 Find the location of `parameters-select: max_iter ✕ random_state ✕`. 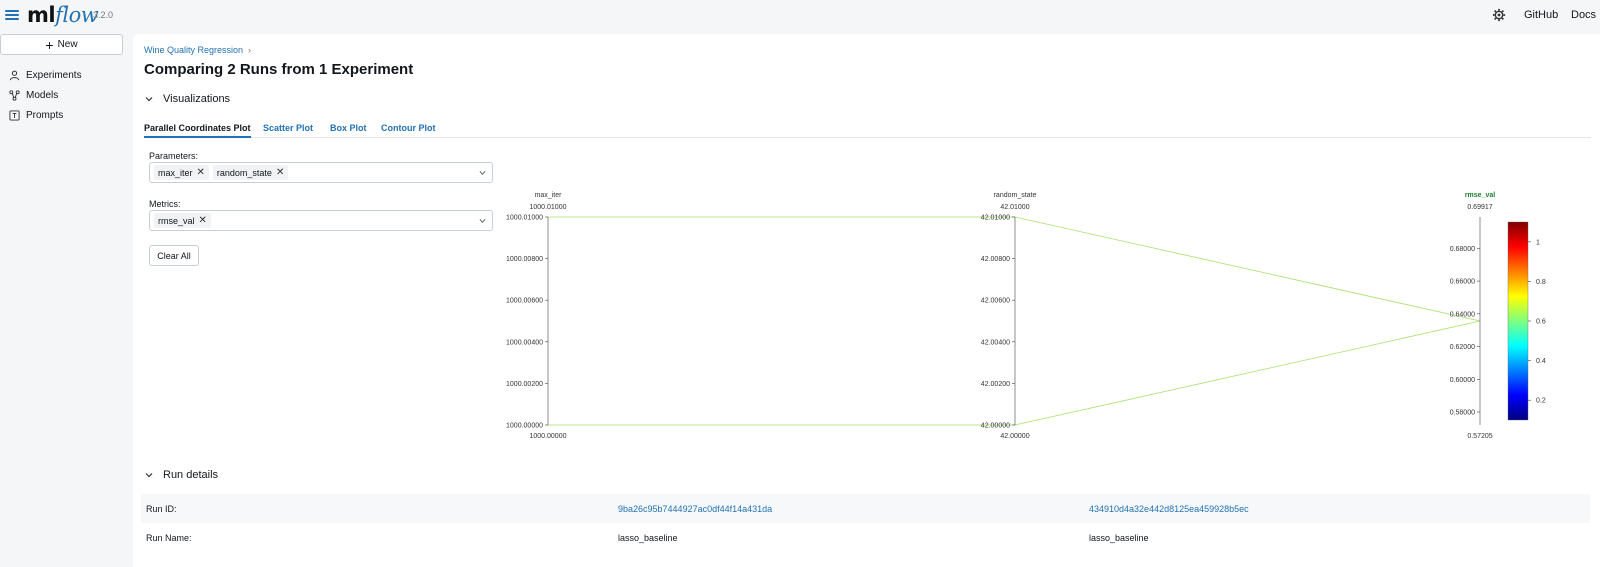

parameters-select: max_iter ✕ random_state ✕ is located at coordinates (321, 172).